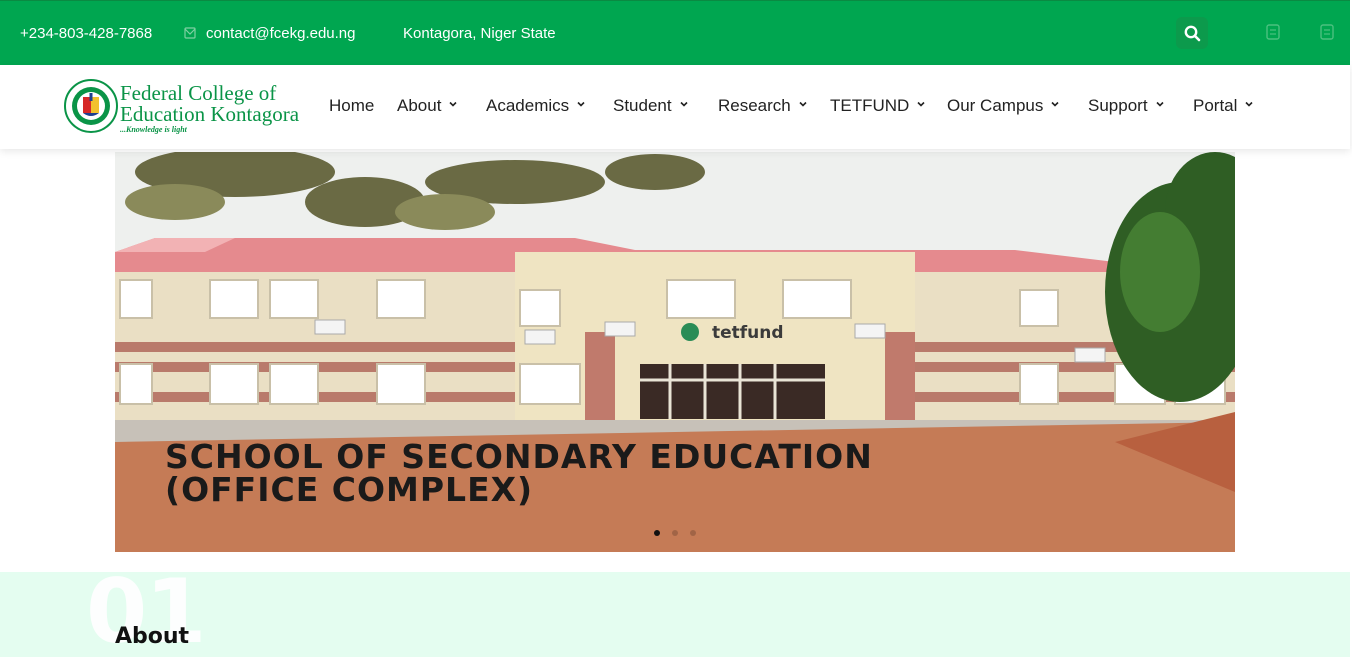 This screenshot has height=663, width=1352. What do you see at coordinates (642, 105) in the screenshot?
I see `nav-label: Student` at bounding box center [642, 105].